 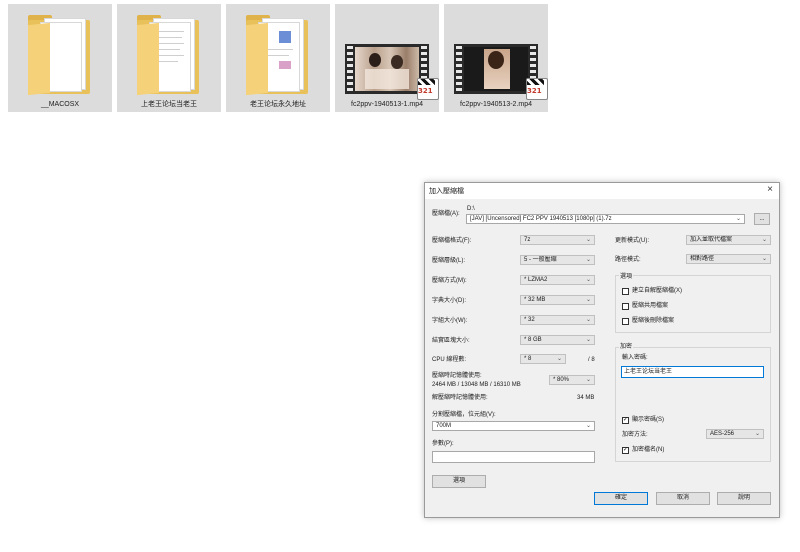 I want to click on sfx-checkbox, so click(x=625, y=291).